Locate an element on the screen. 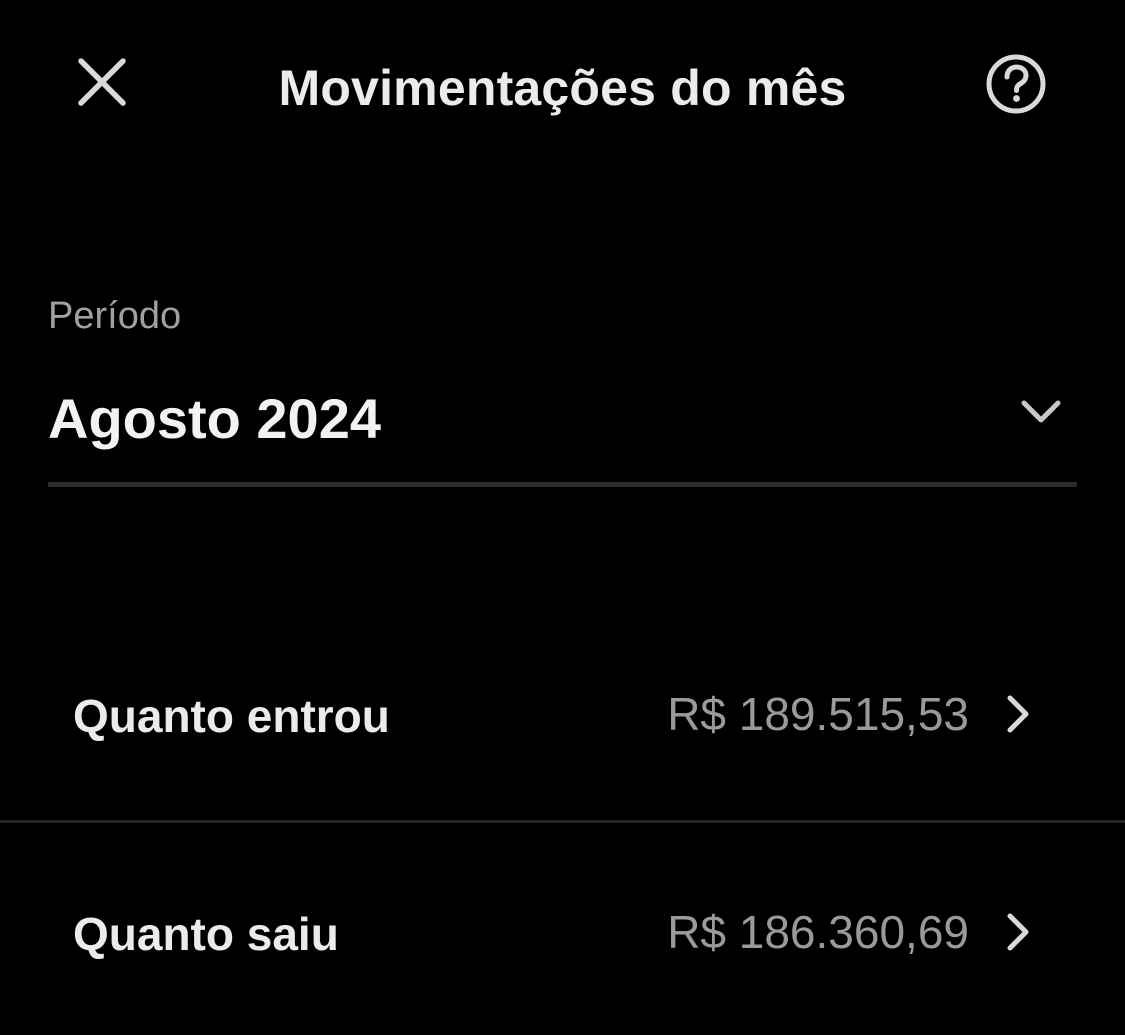 The height and width of the screenshot is (1035, 1125). expense-label: Quanto saiu is located at coordinates (206, 934).